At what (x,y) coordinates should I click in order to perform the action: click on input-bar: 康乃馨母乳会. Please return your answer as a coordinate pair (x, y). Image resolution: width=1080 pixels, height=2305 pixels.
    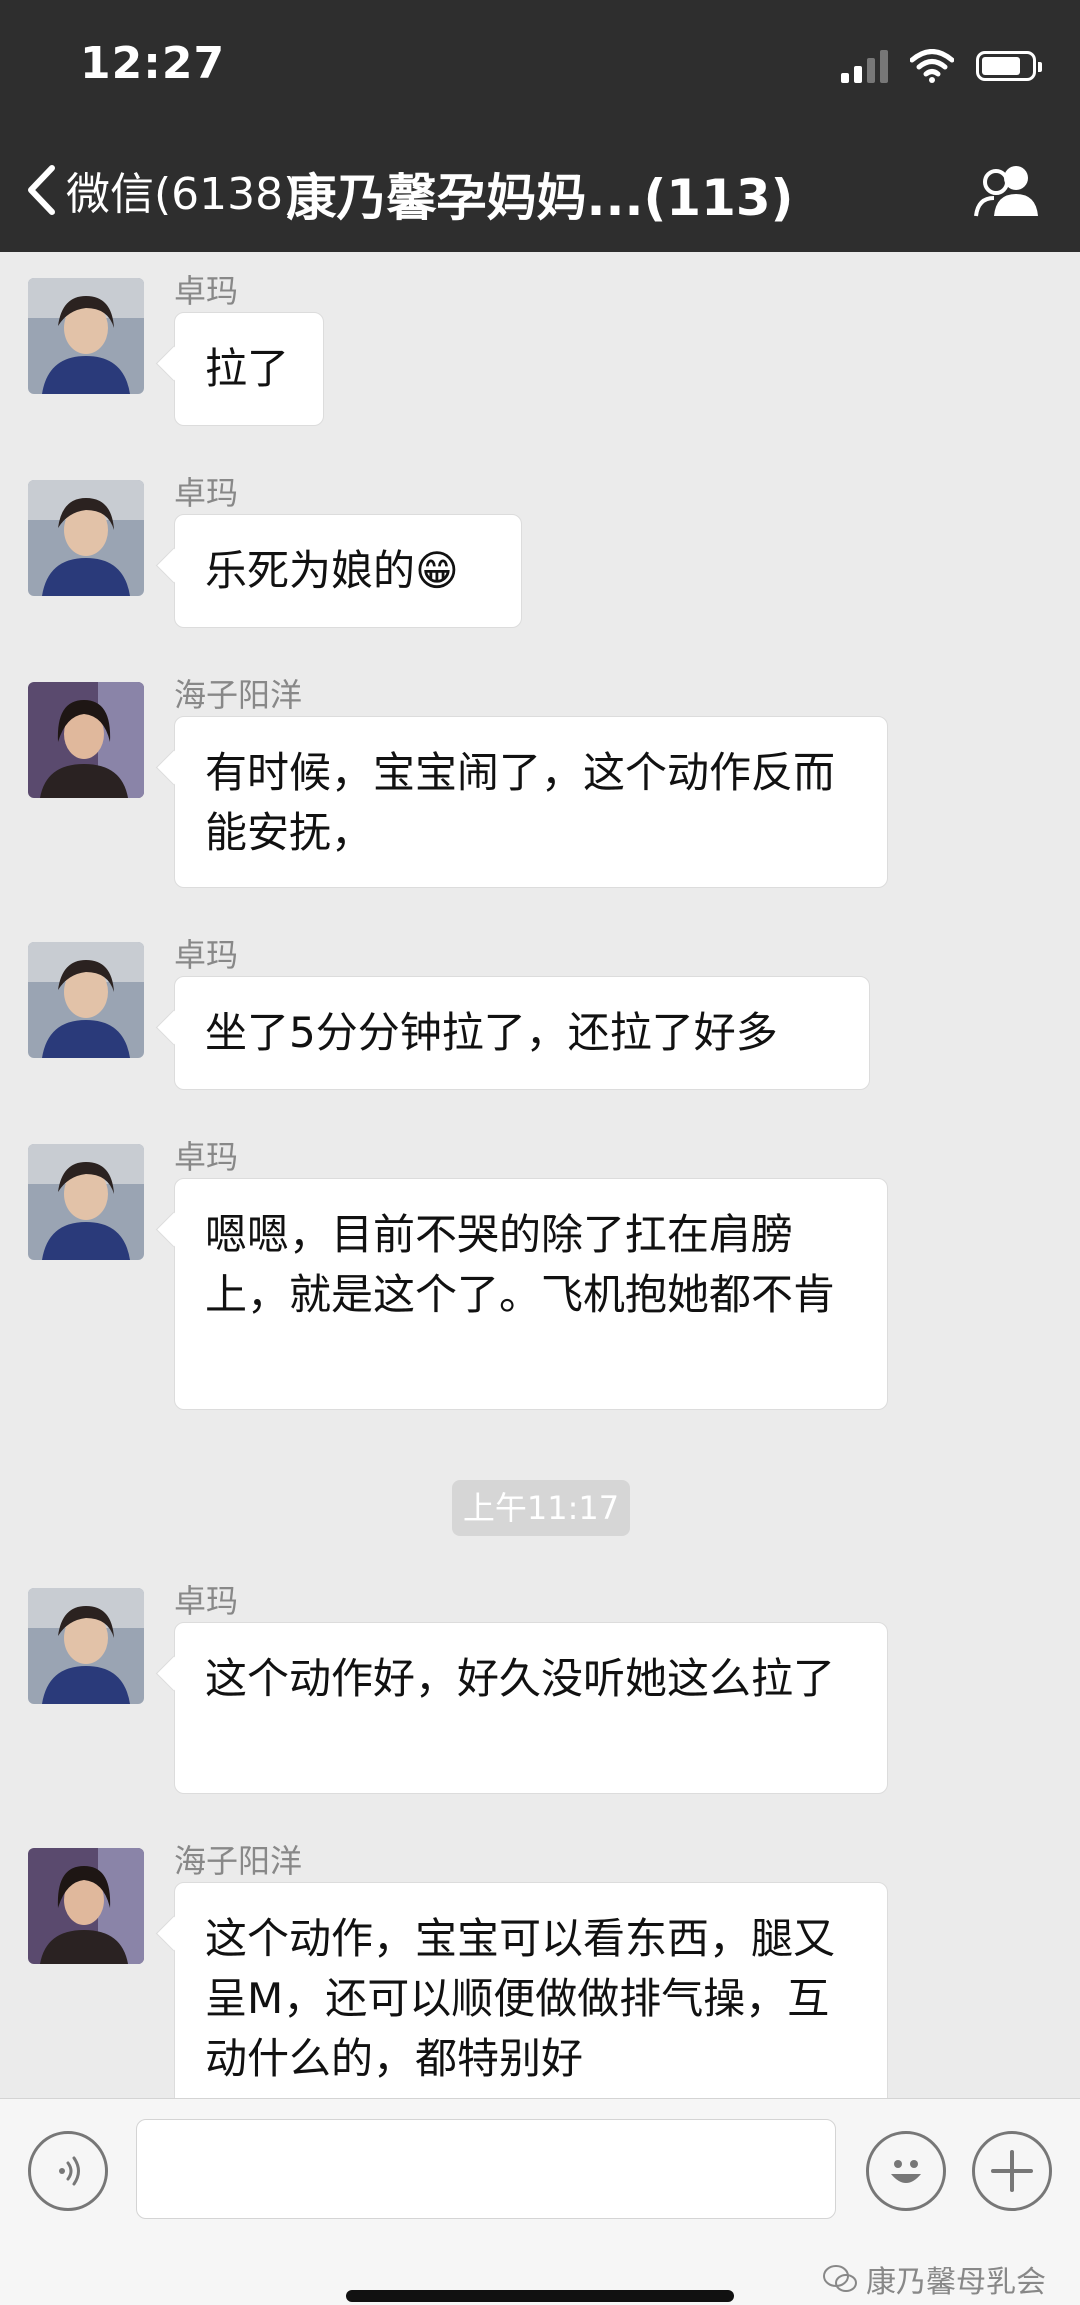
    Looking at the image, I should click on (540, 2201).